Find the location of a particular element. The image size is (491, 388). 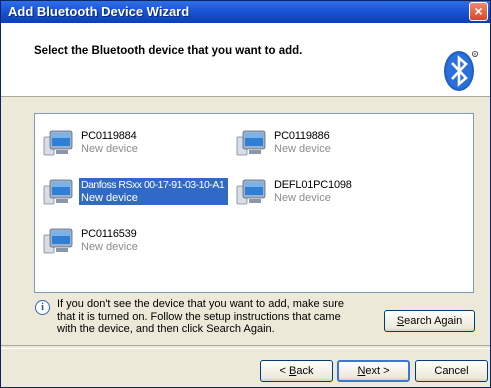

next-button: Next > is located at coordinates (373, 371).